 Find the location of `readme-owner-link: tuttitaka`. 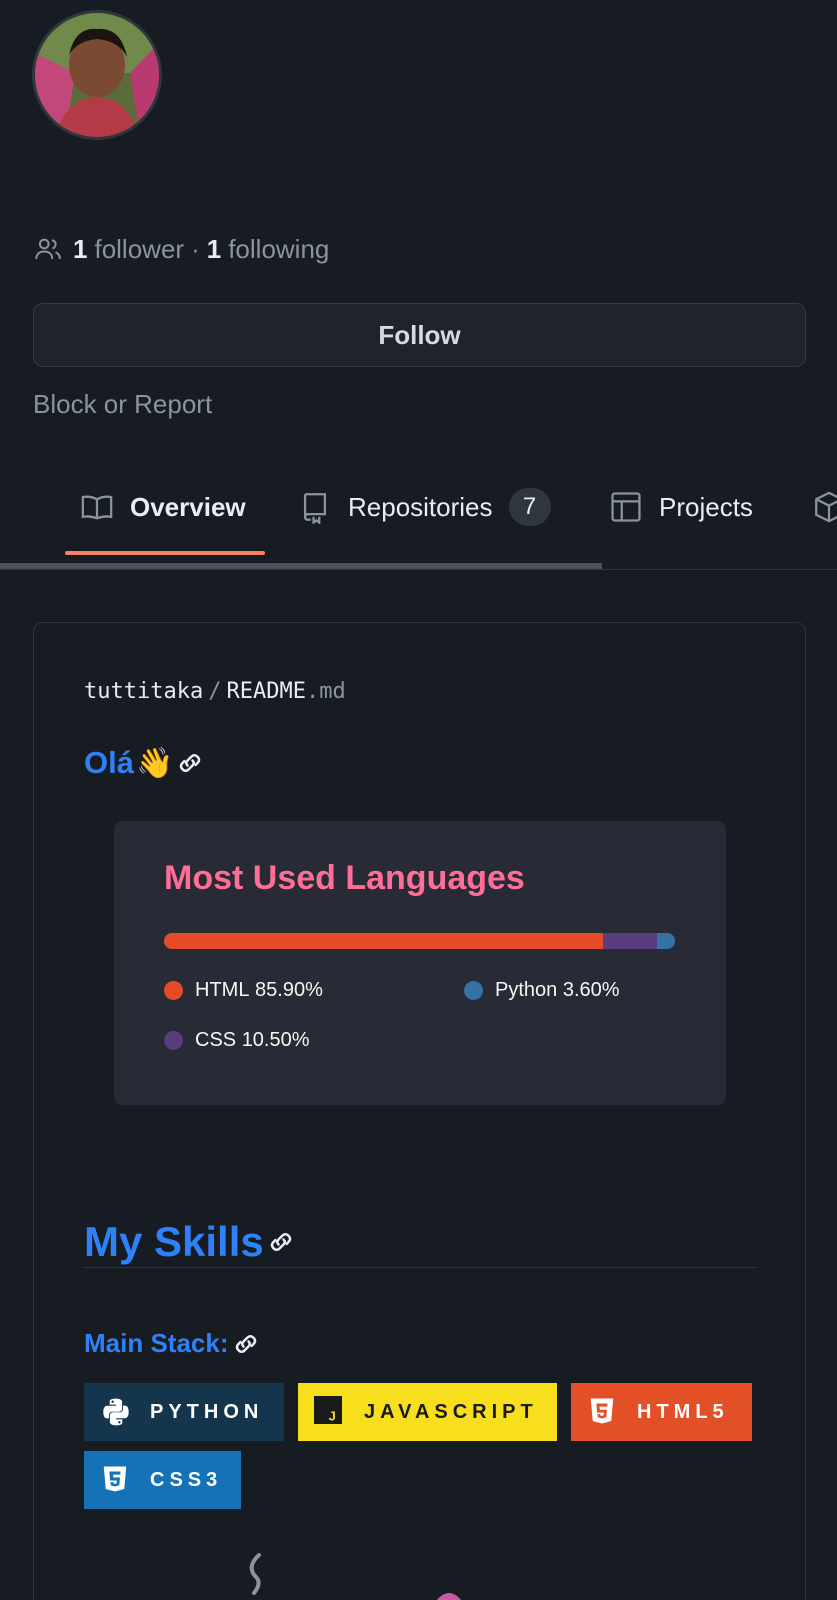

readme-owner-link: tuttitaka is located at coordinates (143, 691).